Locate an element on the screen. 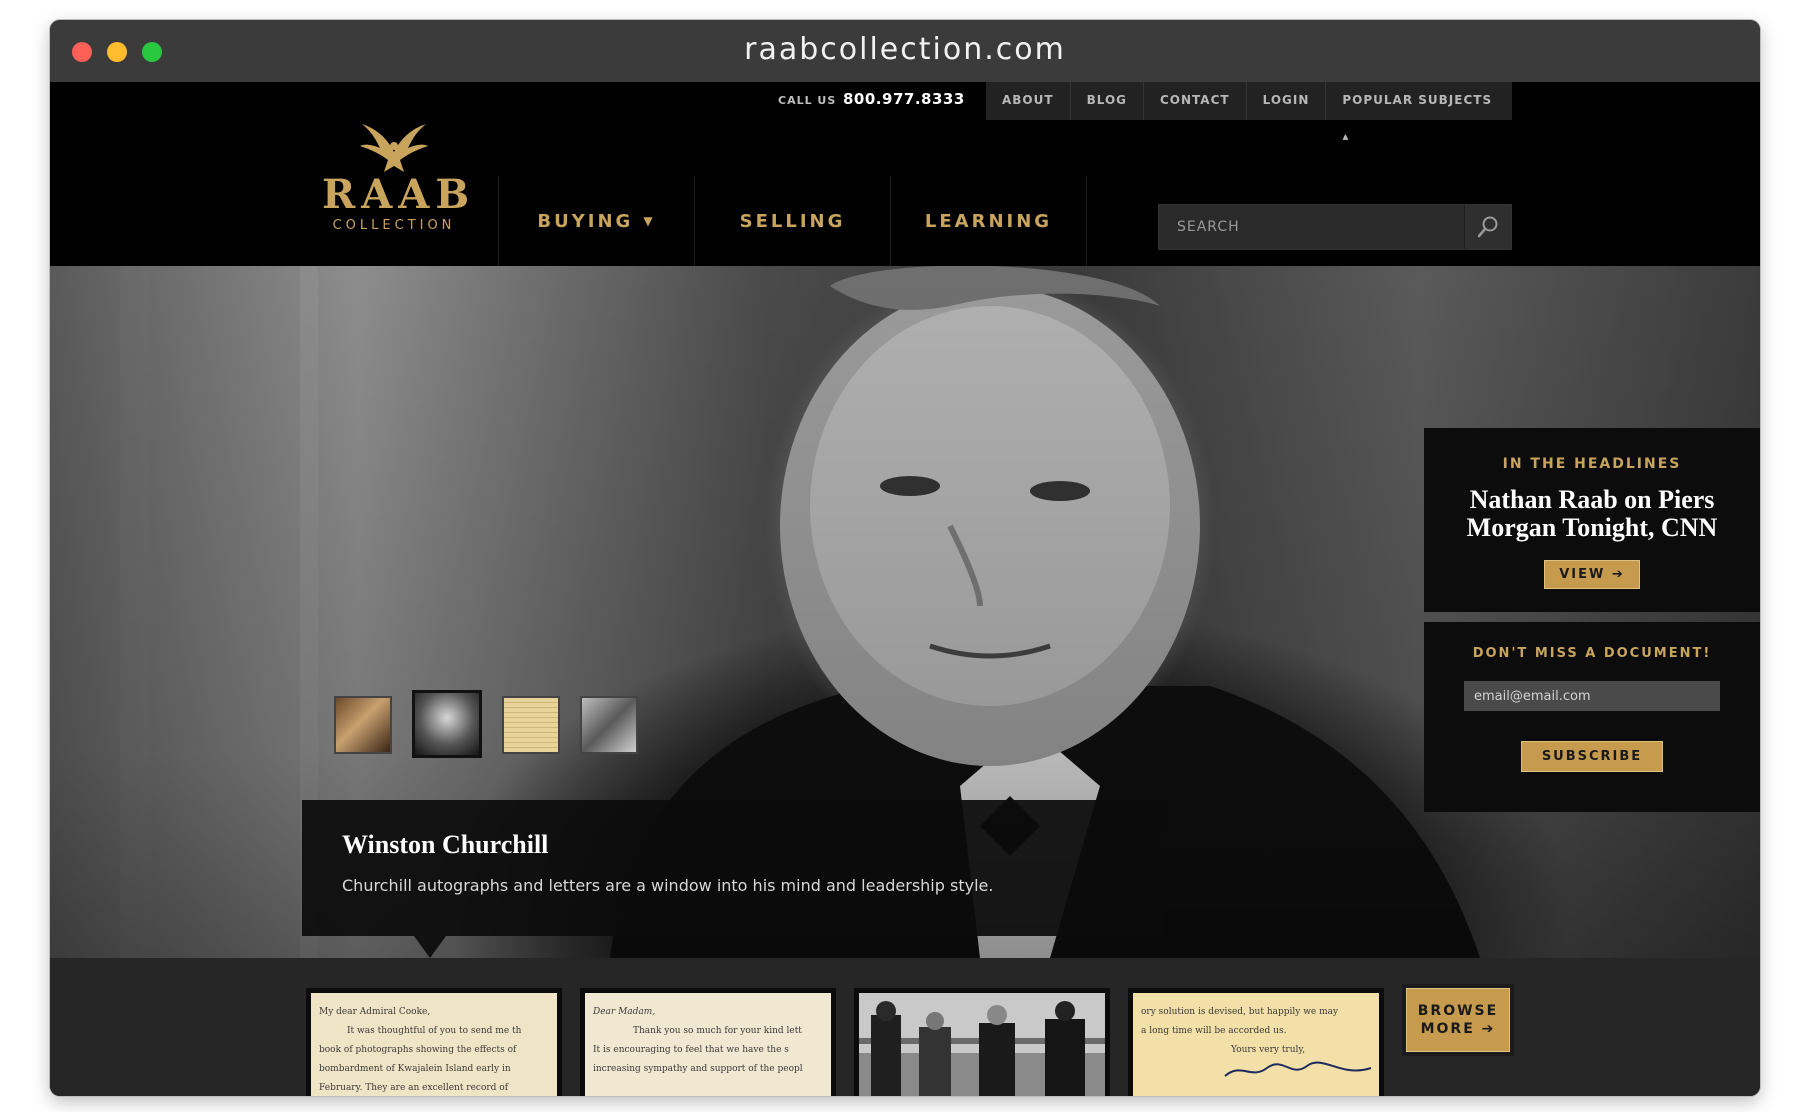 This screenshot has width=1800, height=1112. search-button is located at coordinates (1487, 227).